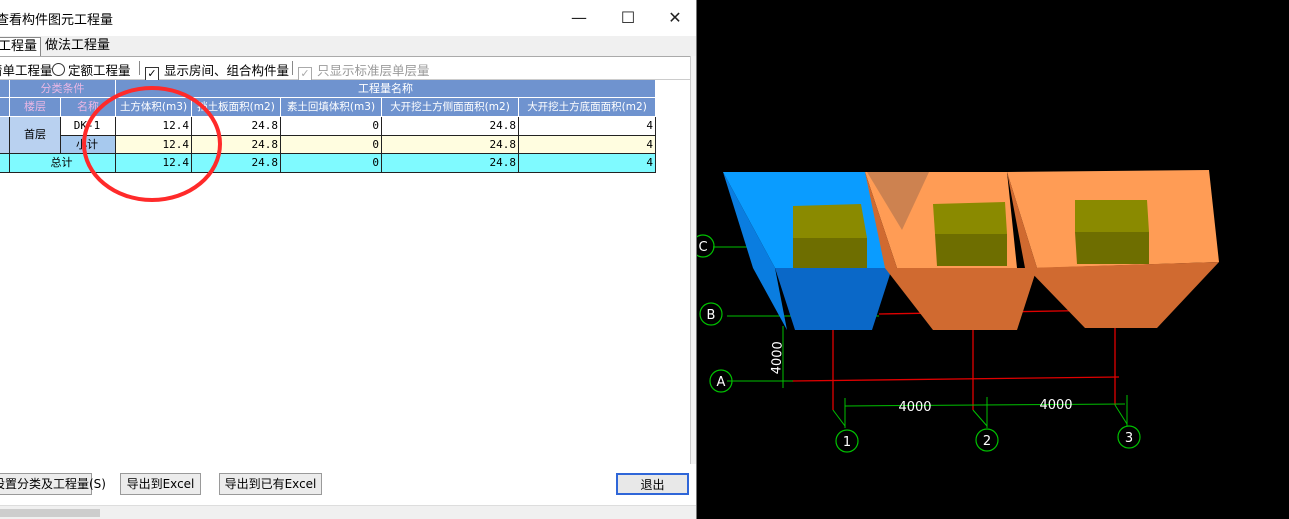  I want to click on axis-label-b: B, so click(711, 315).